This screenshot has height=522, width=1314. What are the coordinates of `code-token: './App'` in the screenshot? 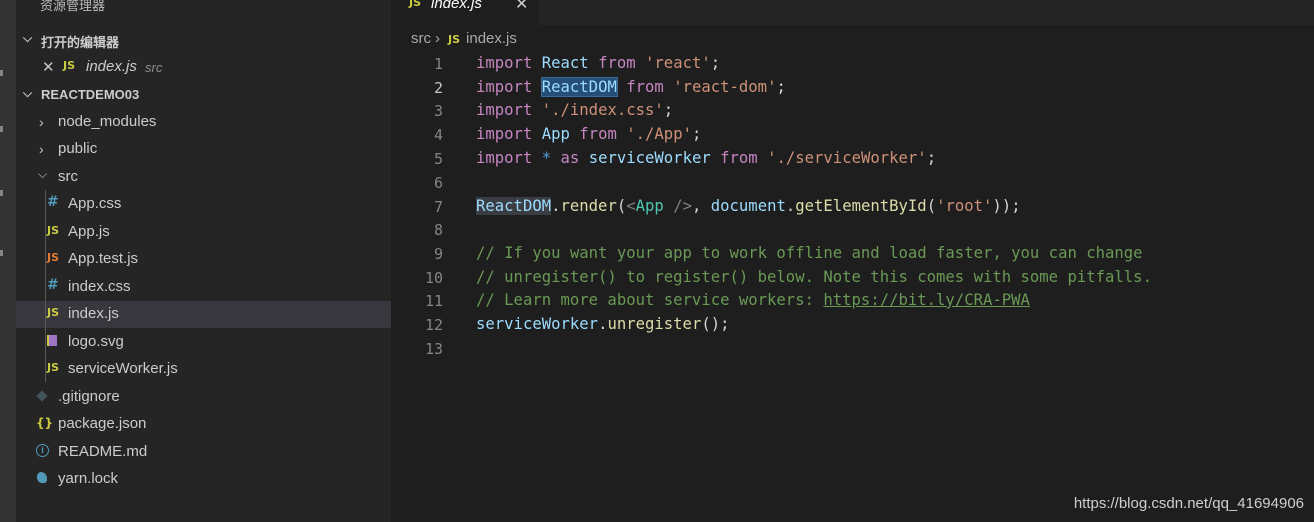 It's located at (659, 134).